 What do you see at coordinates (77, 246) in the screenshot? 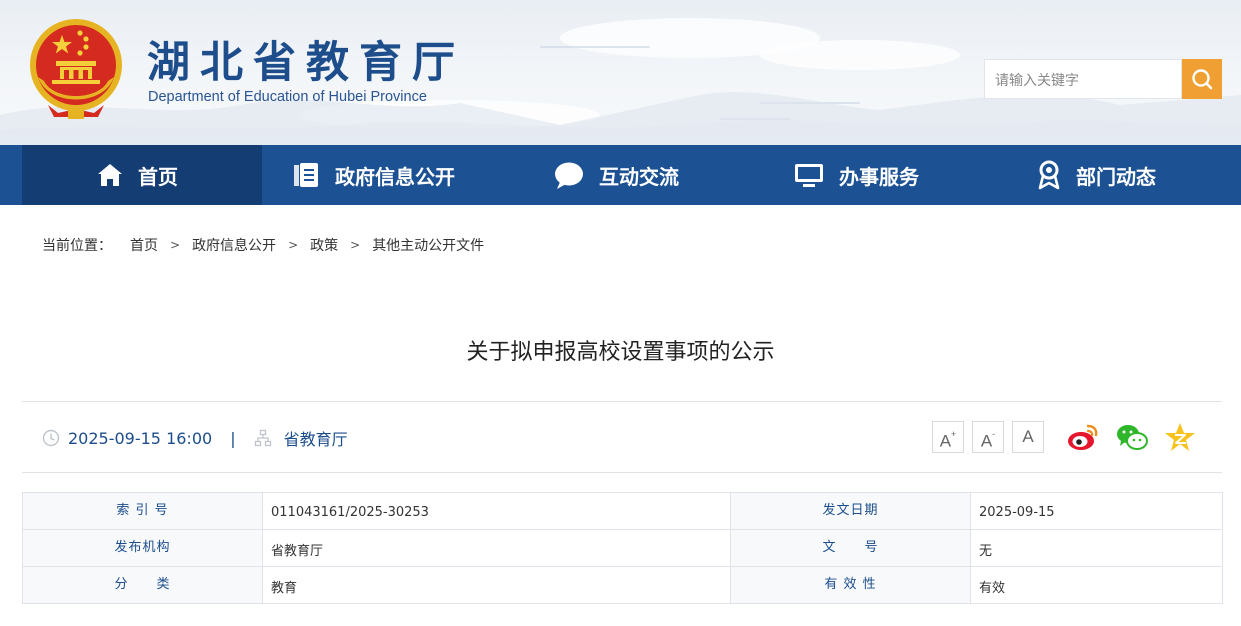
I see `breadcrumb-prefix: 当前位置：` at bounding box center [77, 246].